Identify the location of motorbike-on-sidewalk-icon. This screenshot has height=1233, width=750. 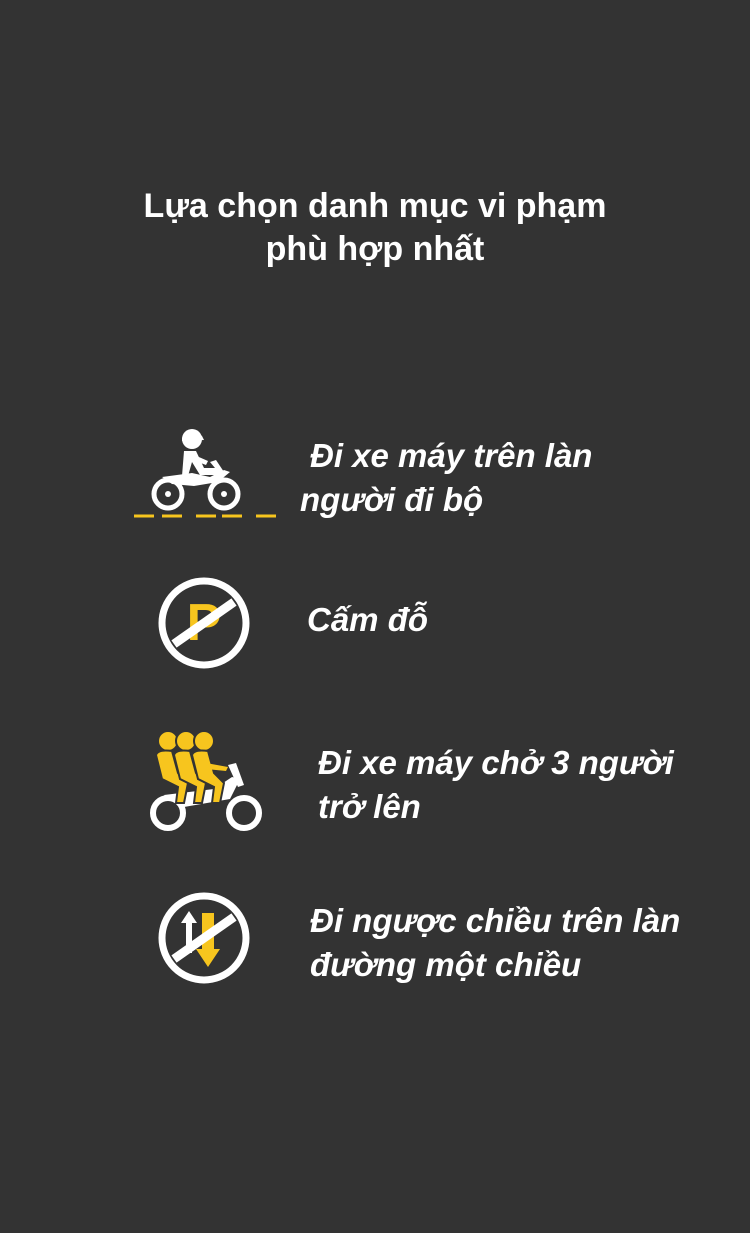
(205, 473).